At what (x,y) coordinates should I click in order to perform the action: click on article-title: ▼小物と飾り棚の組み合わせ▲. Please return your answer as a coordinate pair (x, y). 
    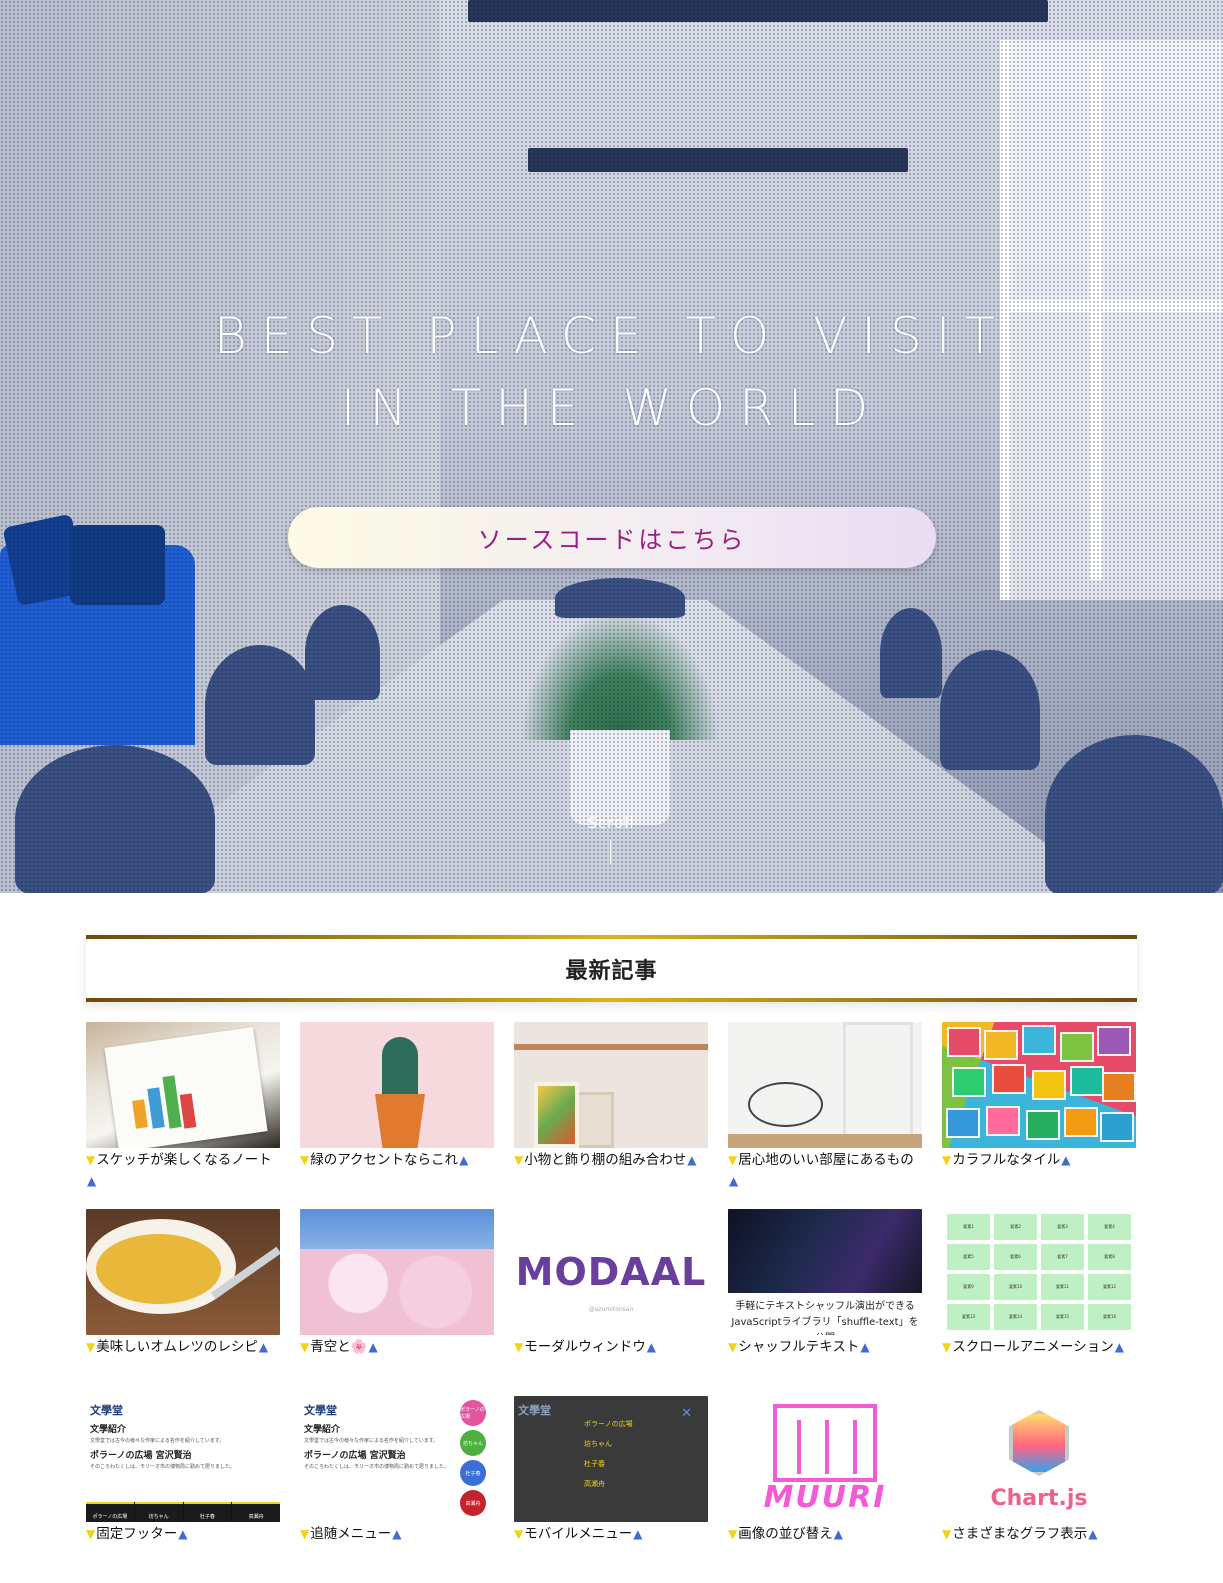
    Looking at the image, I should click on (611, 1159).